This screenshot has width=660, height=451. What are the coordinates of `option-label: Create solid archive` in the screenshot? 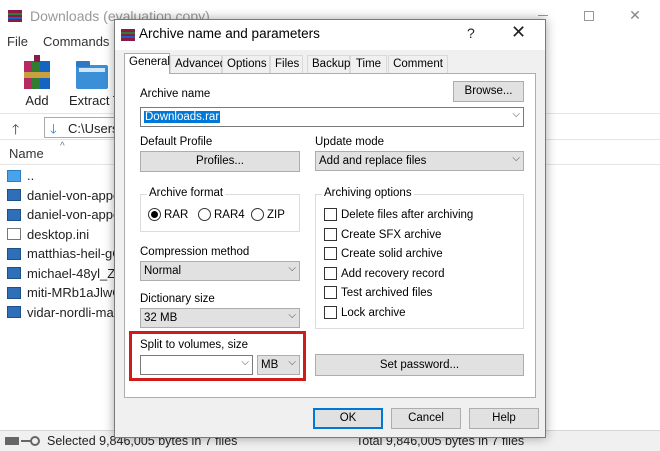 It's located at (392, 253).